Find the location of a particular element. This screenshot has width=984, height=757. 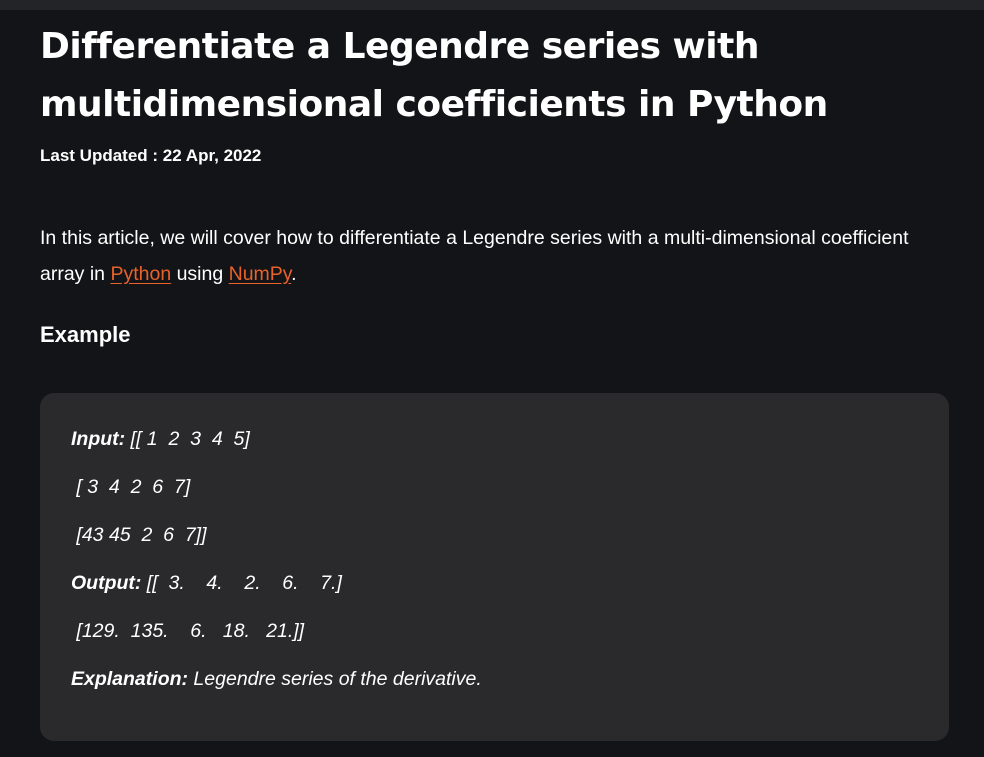

numpy-link: NumPy is located at coordinates (260, 274).